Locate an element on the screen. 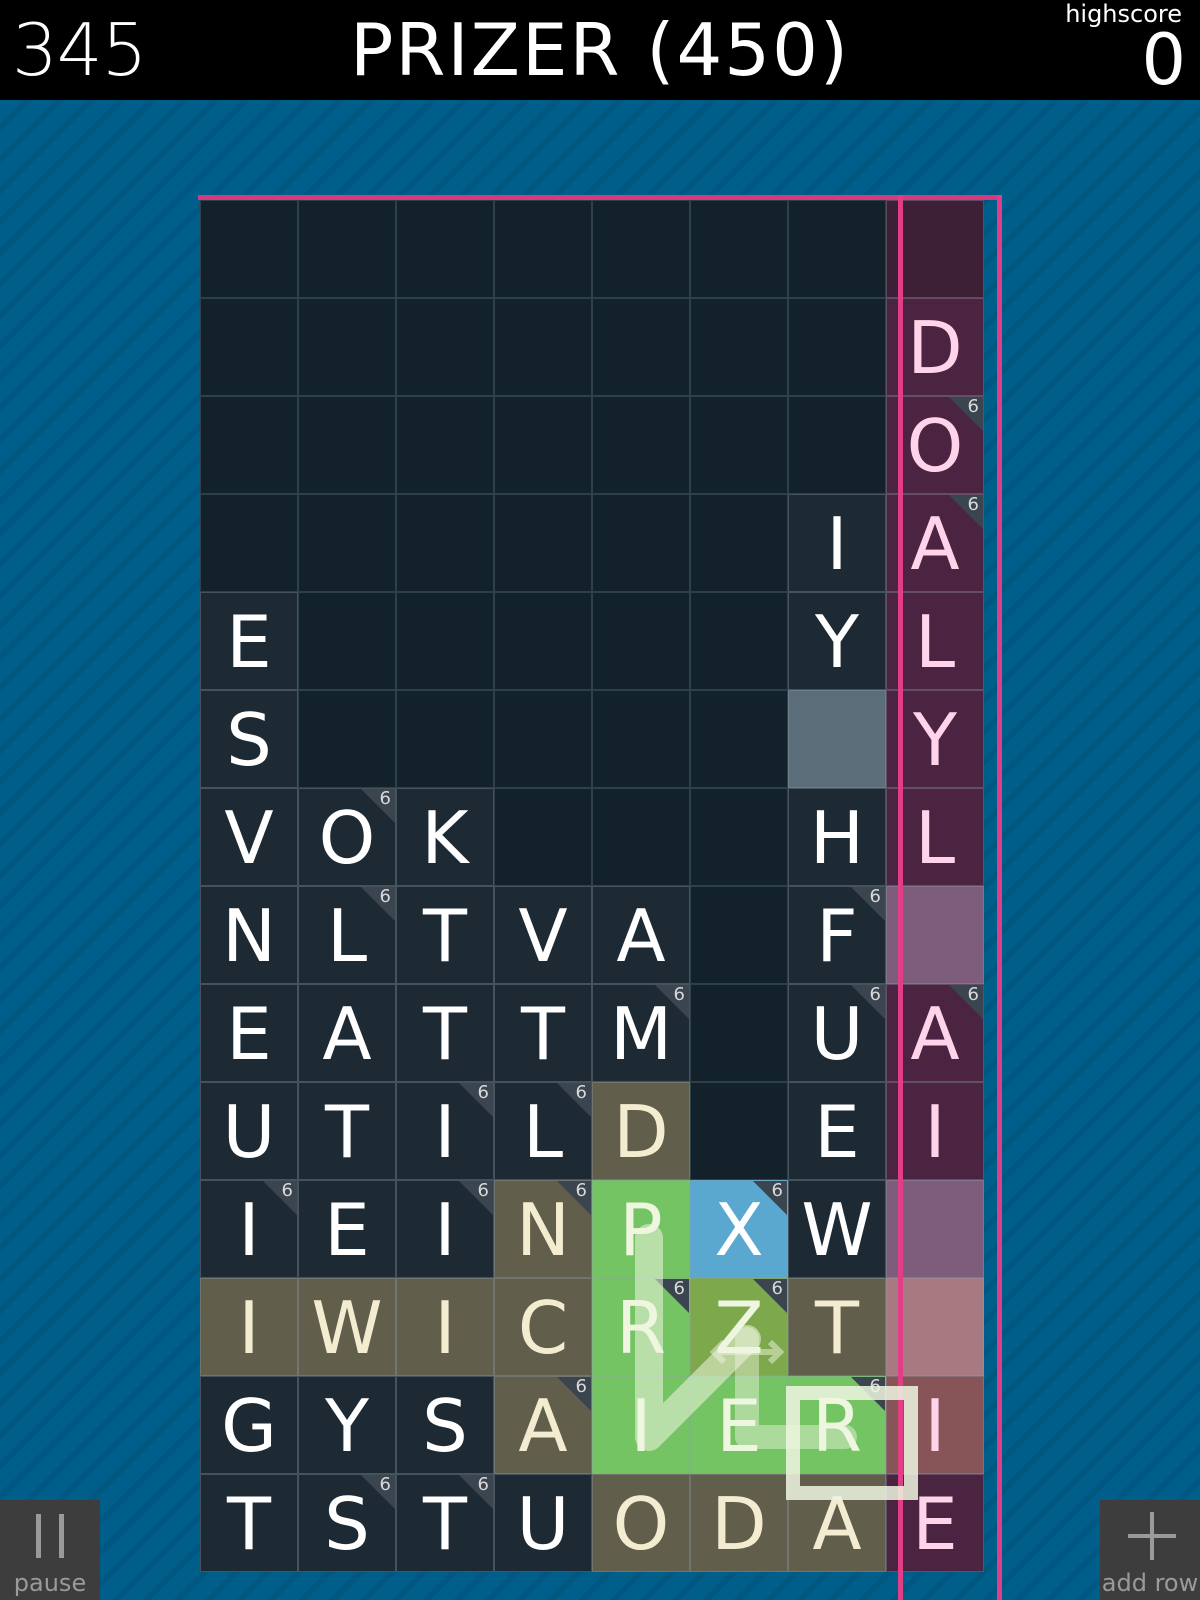 This screenshot has width=1200, height=1600. letter-tile: U6 is located at coordinates (837, 1033).